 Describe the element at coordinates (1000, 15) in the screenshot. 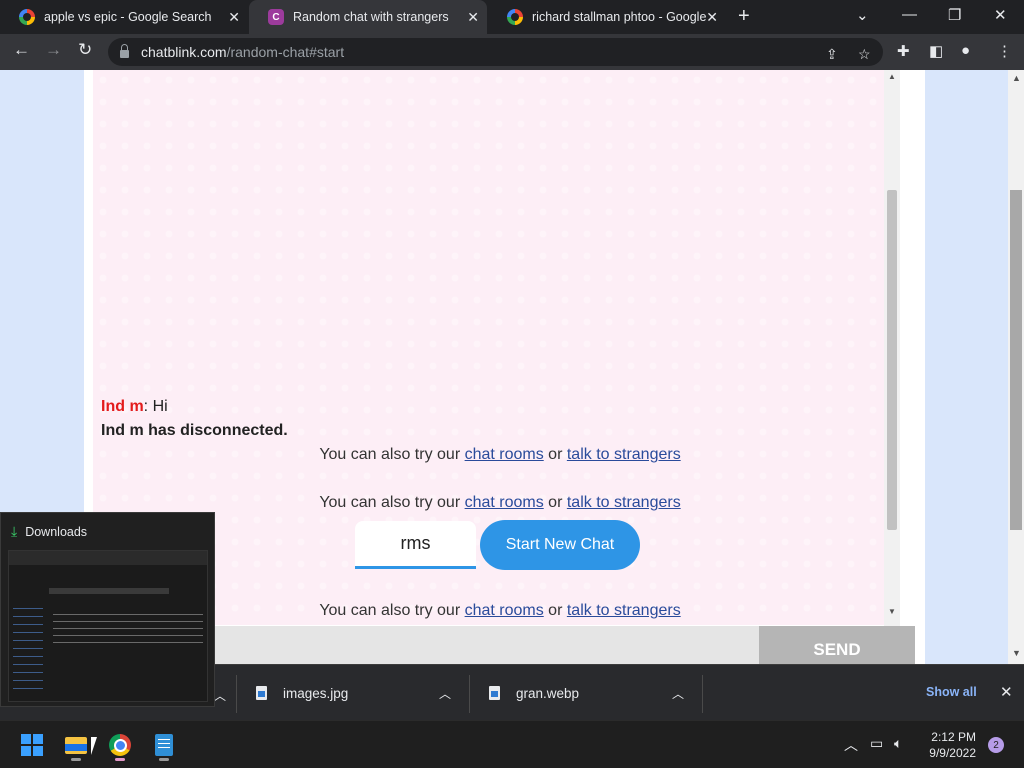

I see `close-window-icon: ✕` at that location.